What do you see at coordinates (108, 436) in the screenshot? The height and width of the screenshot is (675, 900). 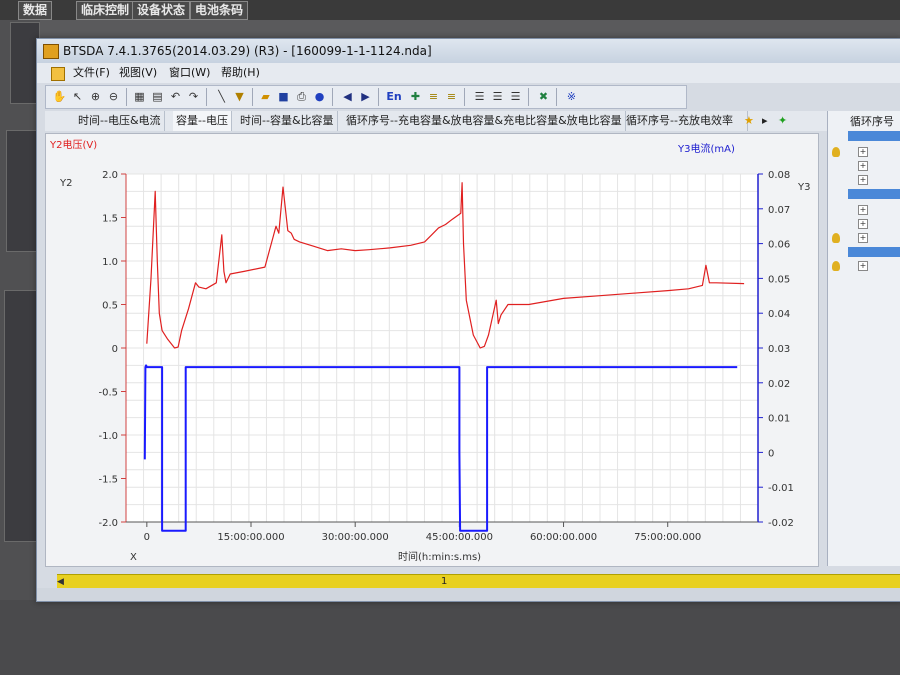 I see `y2-tick-label: -1.0` at bounding box center [108, 436].